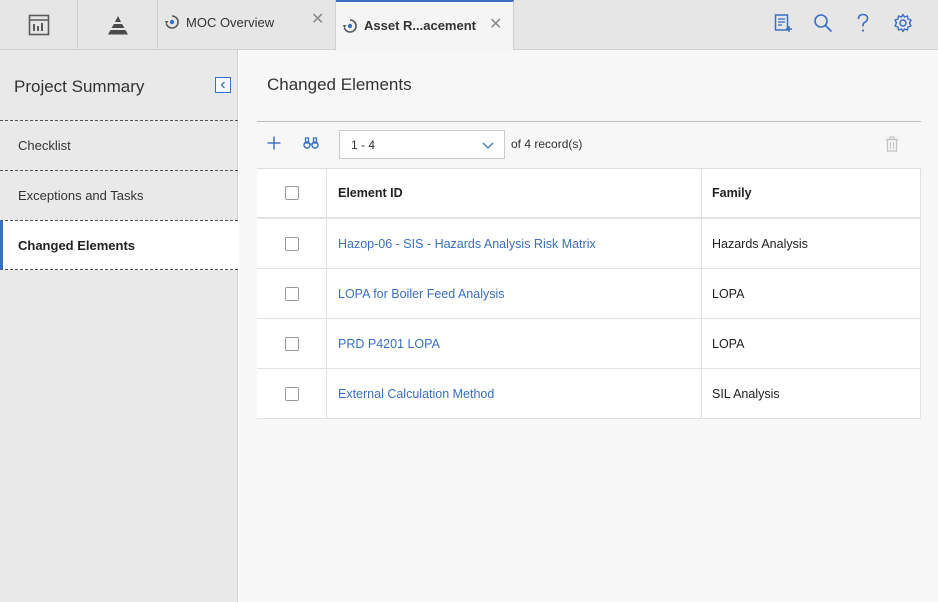  I want to click on settings-icon, so click(903, 25).